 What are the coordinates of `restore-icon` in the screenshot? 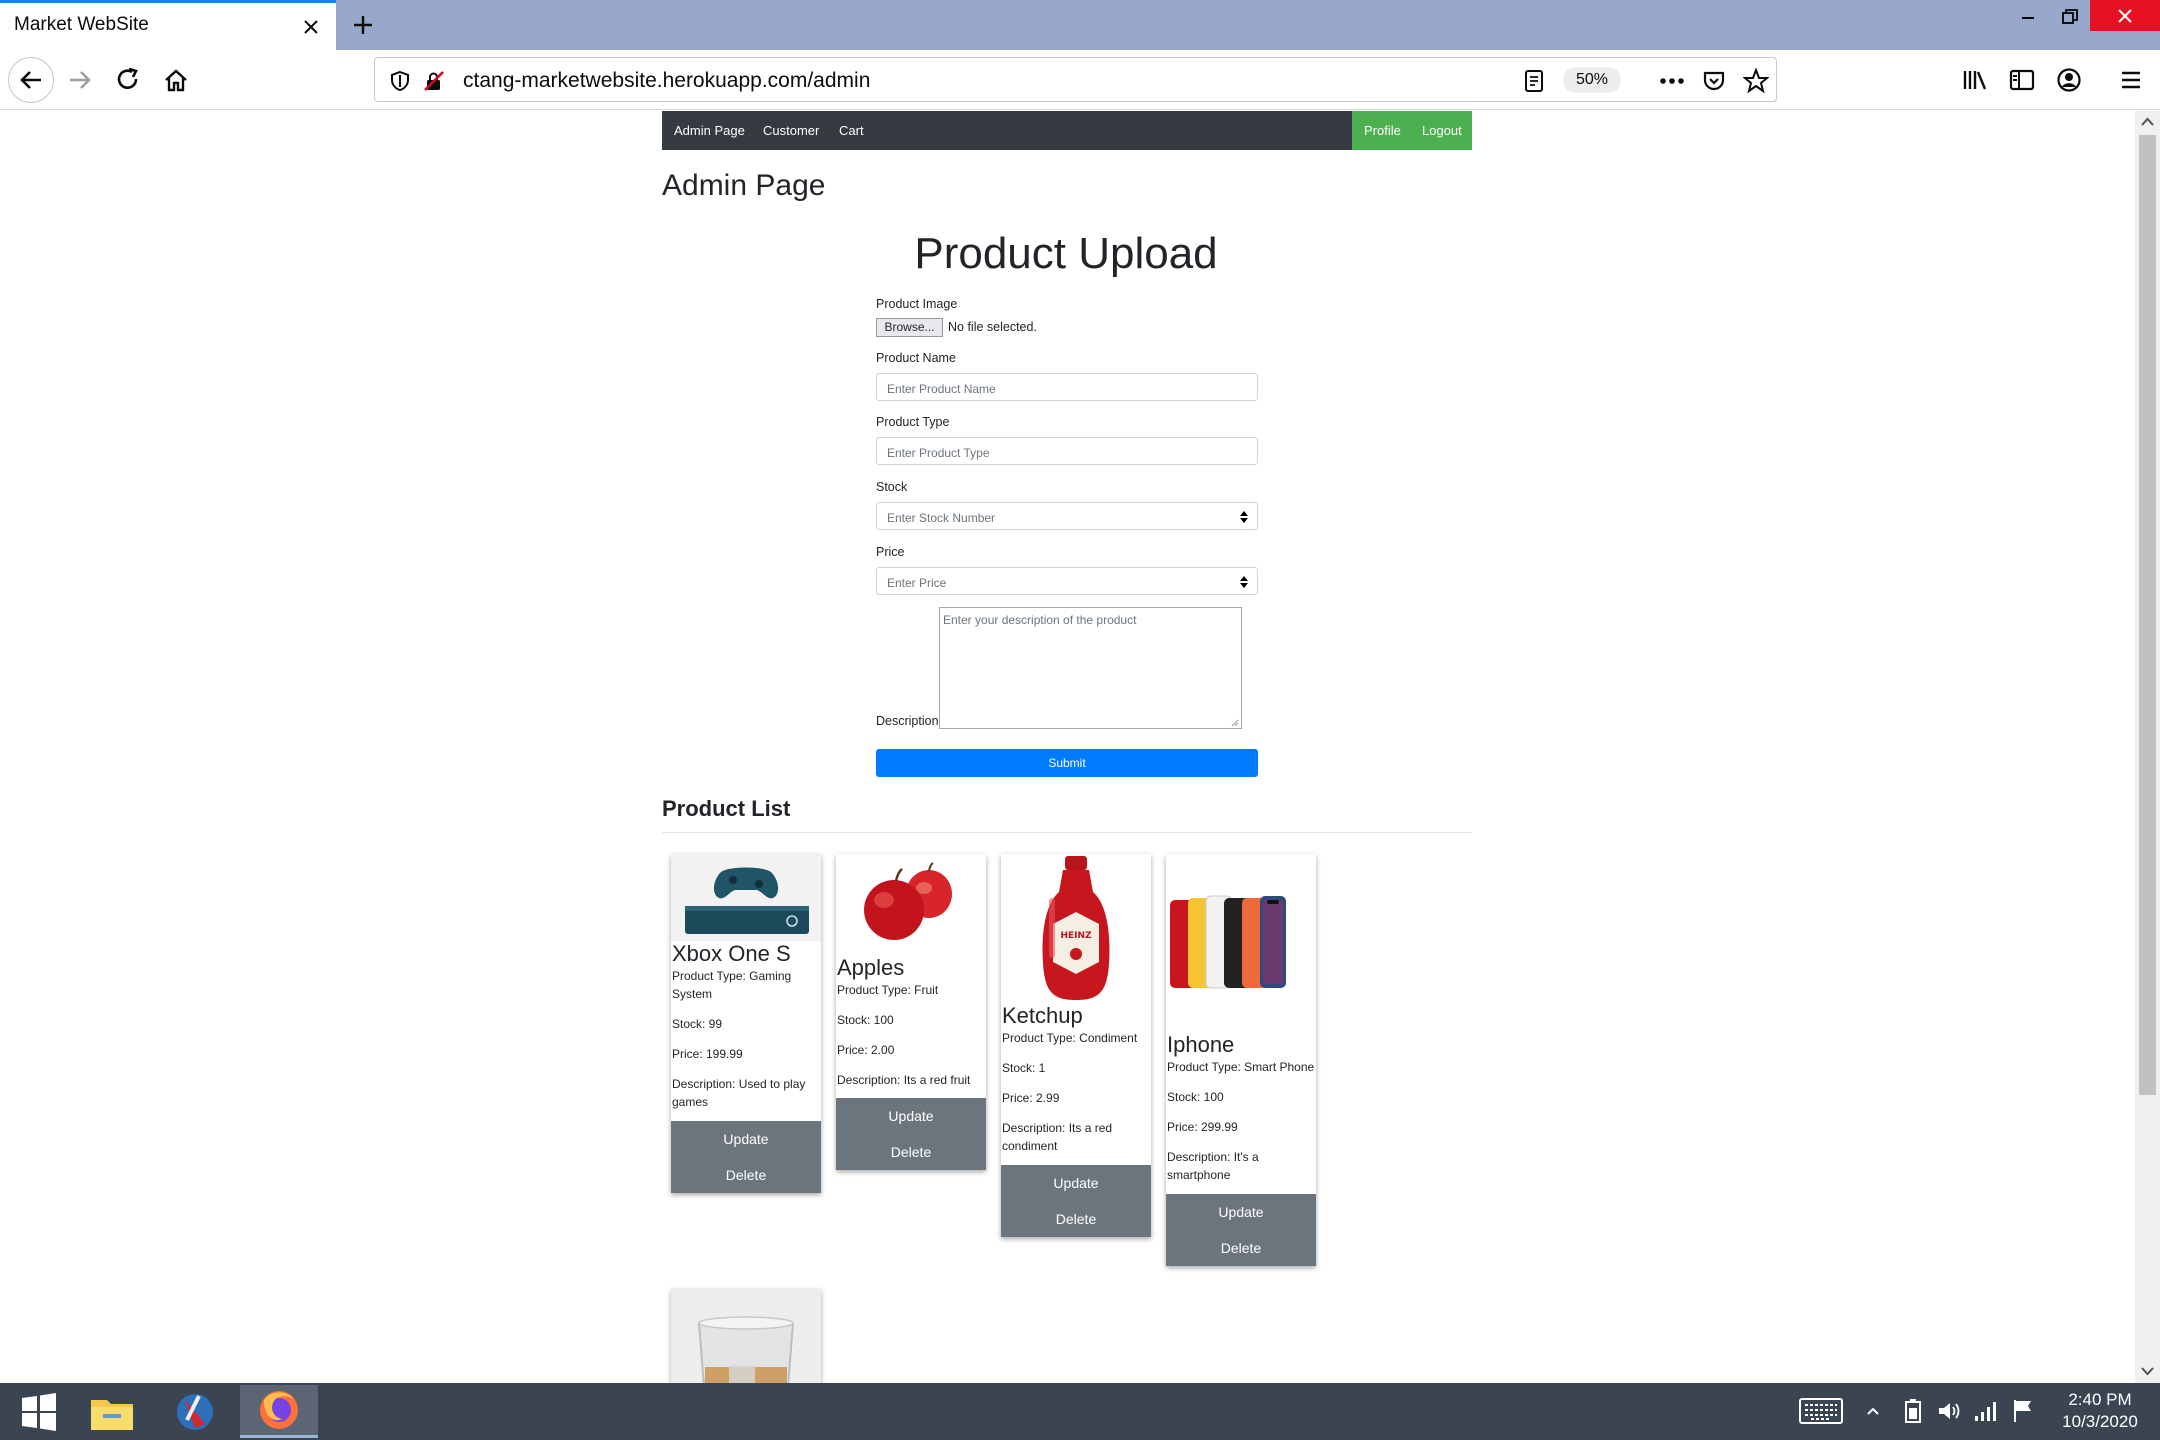 It's located at (2070, 17).